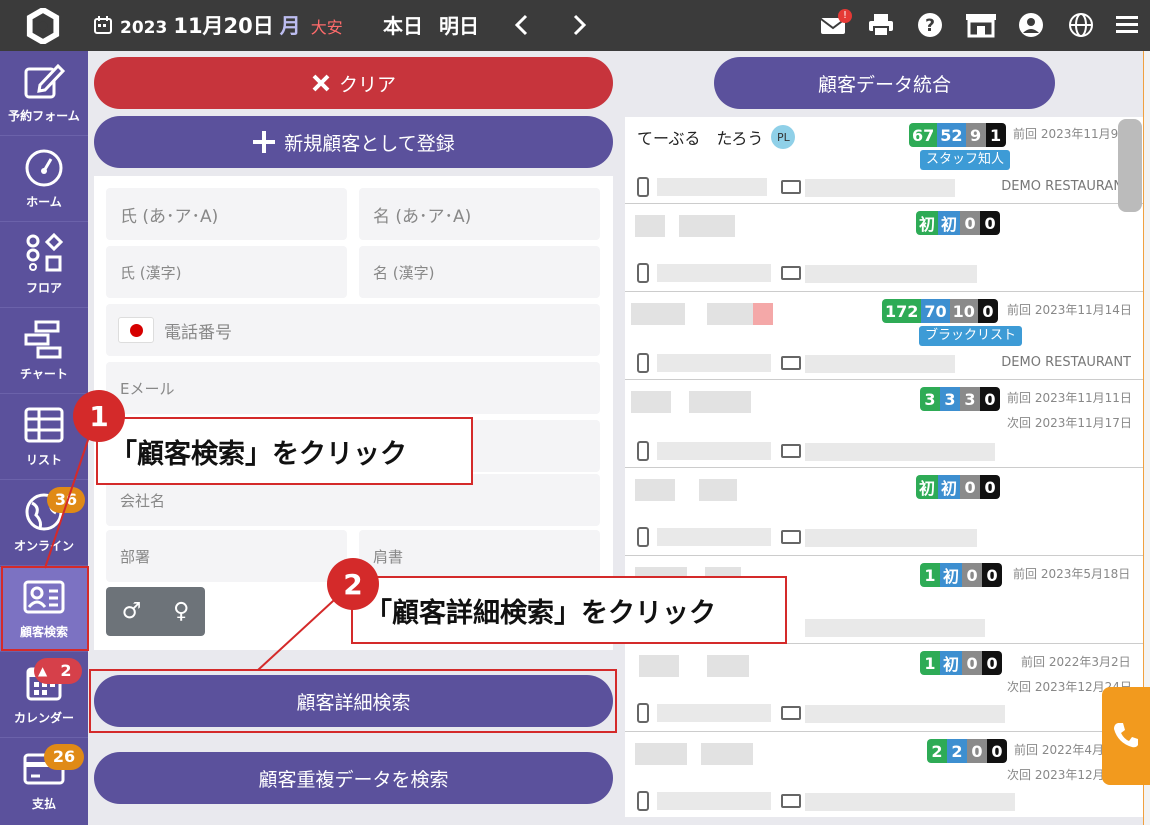  What do you see at coordinates (181, 611) in the screenshot?
I see `female-icon: ♀` at bounding box center [181, 611].